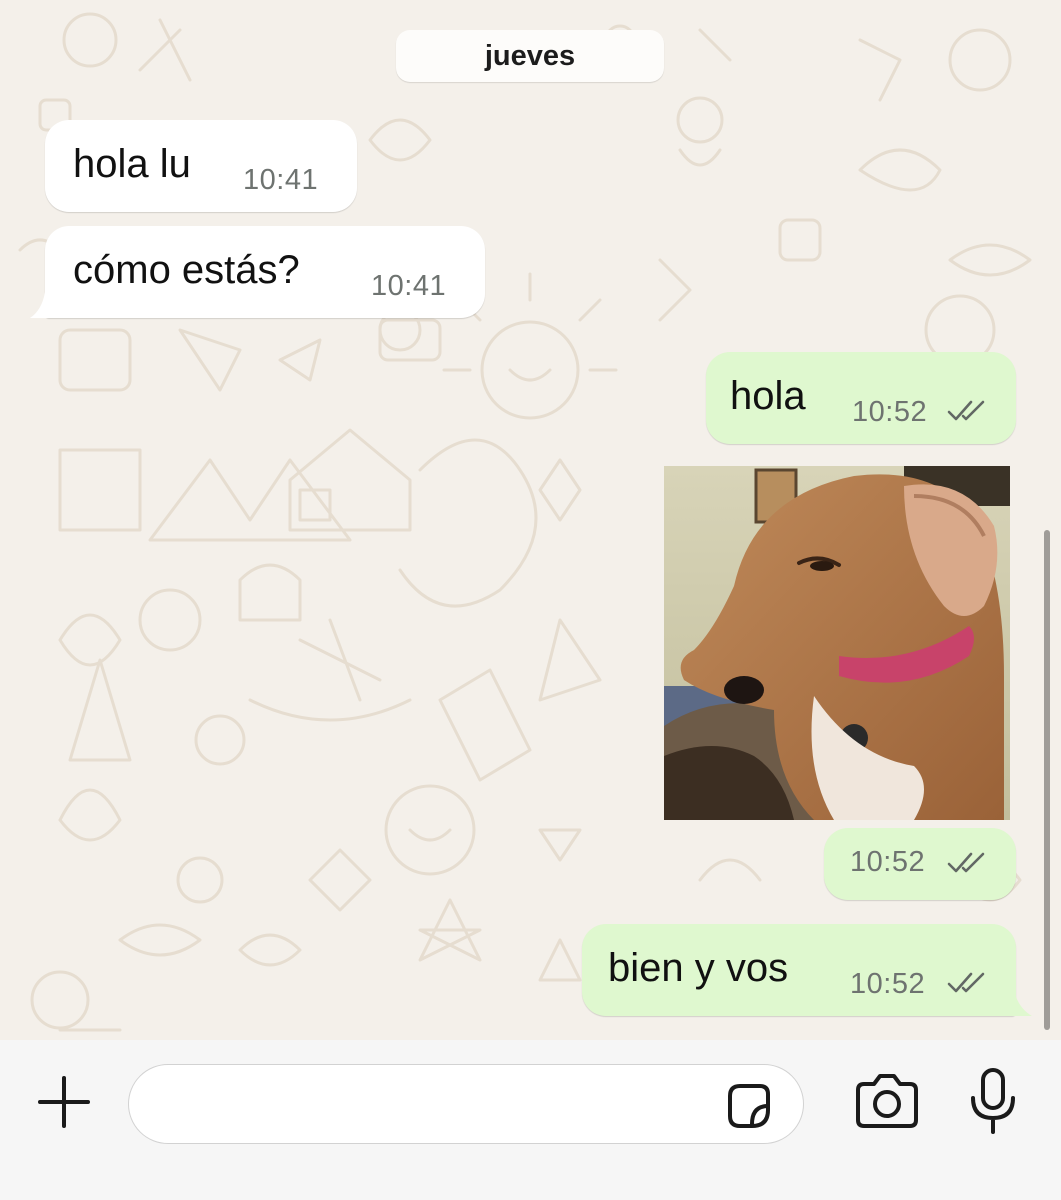 The image size is (1061, 1200). I want to click on message-text: hola, so click(768, 396).